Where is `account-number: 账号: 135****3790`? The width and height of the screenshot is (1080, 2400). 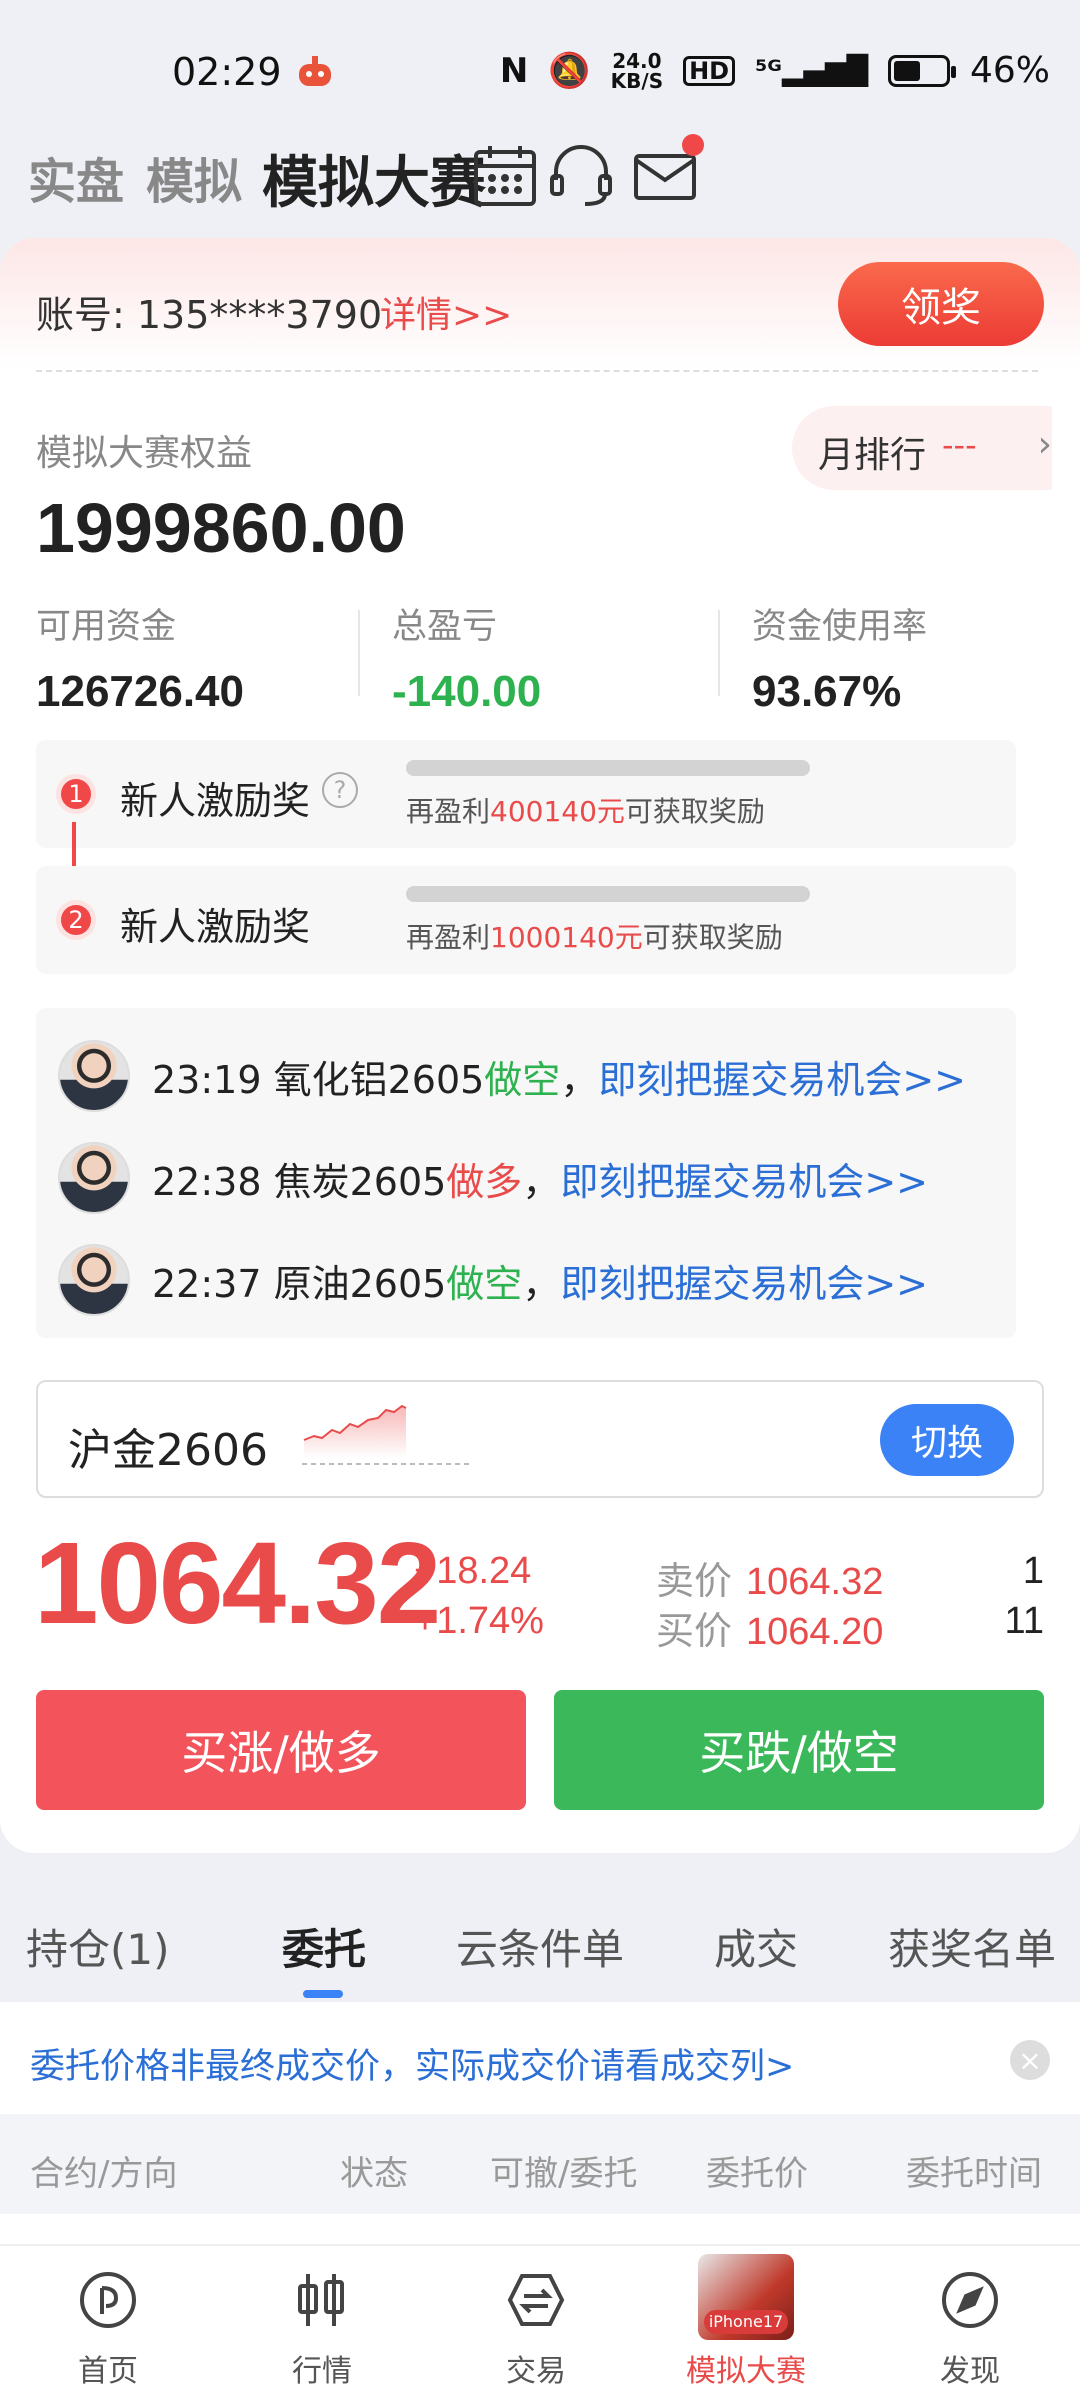 account-number: 账号: 135****3790 is located at coordinates (209, 315).